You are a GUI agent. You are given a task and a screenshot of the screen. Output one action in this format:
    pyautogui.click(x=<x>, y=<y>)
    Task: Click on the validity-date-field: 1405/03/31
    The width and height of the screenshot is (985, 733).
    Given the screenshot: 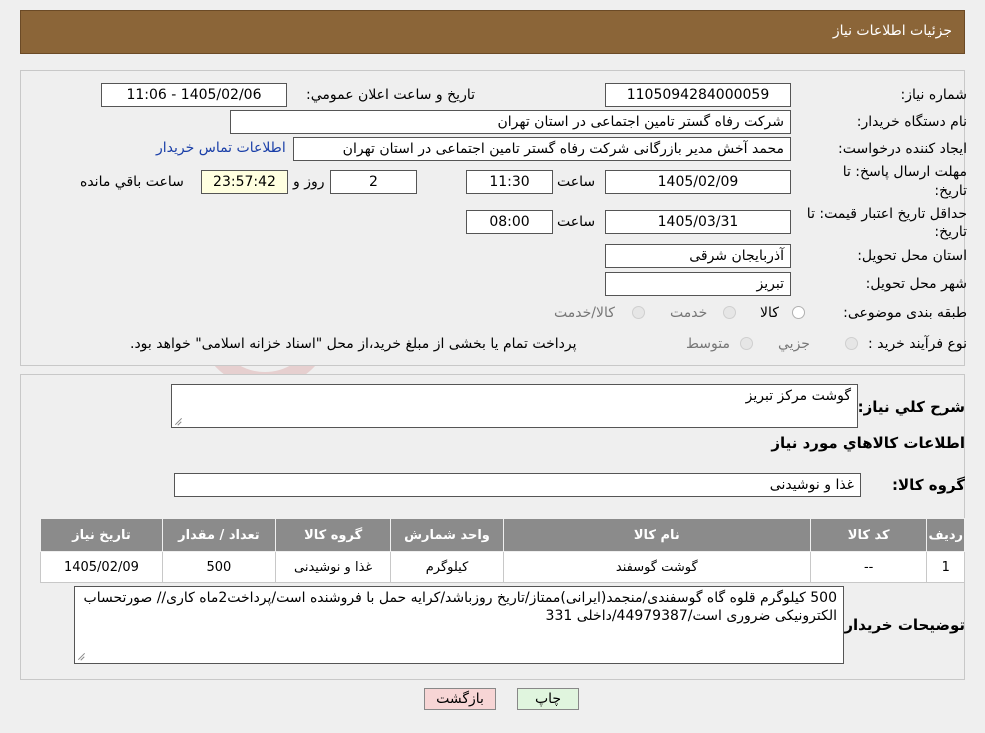 What is the action you would take?
    pyautogui.click(x=698, y=222)
    